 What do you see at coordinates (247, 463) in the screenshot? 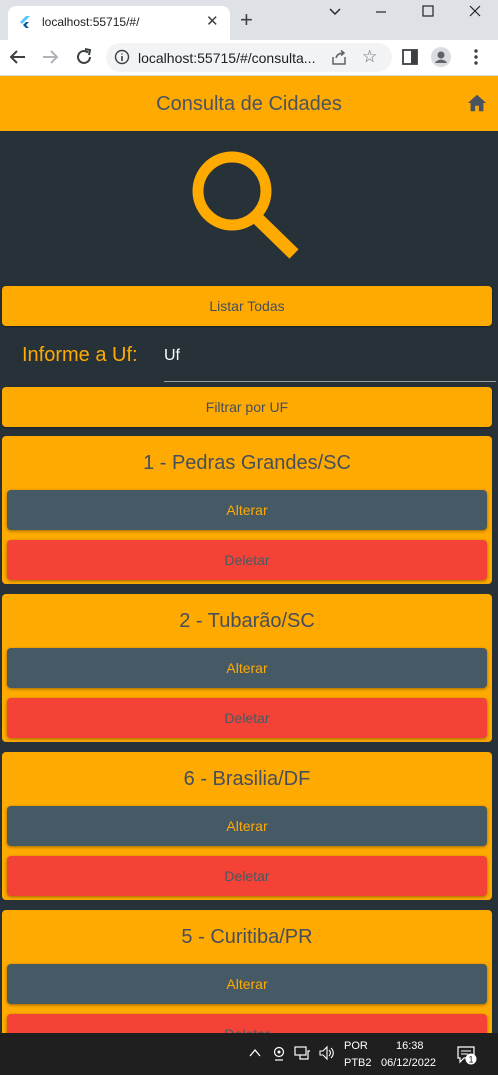
I see `city-title: 1 - Pedras Grandes/SC` at bounding box center [247, 463].